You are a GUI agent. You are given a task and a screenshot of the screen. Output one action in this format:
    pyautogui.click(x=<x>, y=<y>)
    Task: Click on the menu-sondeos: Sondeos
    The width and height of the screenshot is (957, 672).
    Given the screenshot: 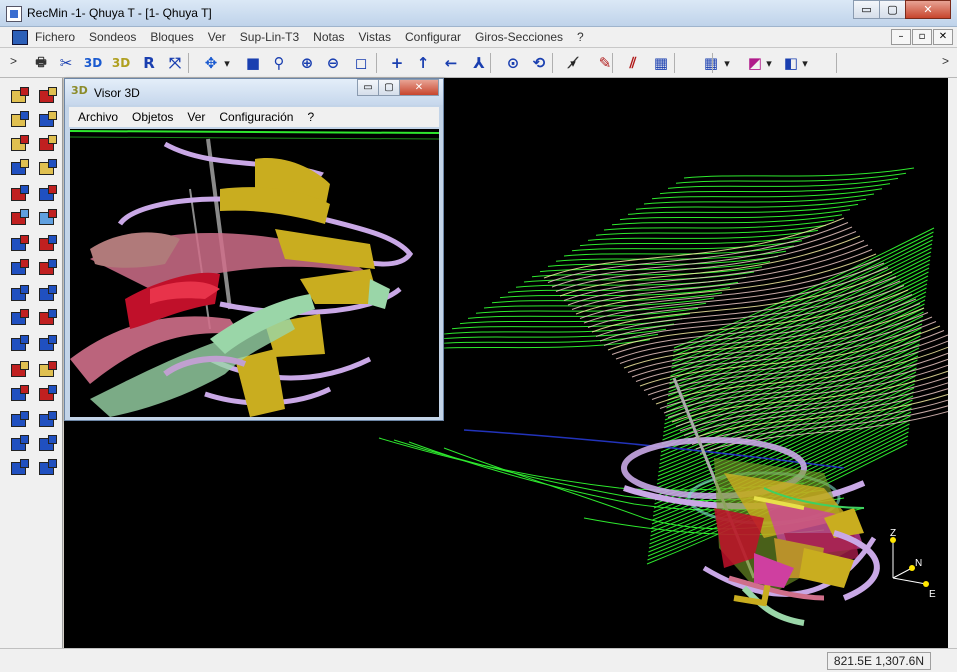 What is the action you would take?
    pyautogui.click(x=112, y=37)
    